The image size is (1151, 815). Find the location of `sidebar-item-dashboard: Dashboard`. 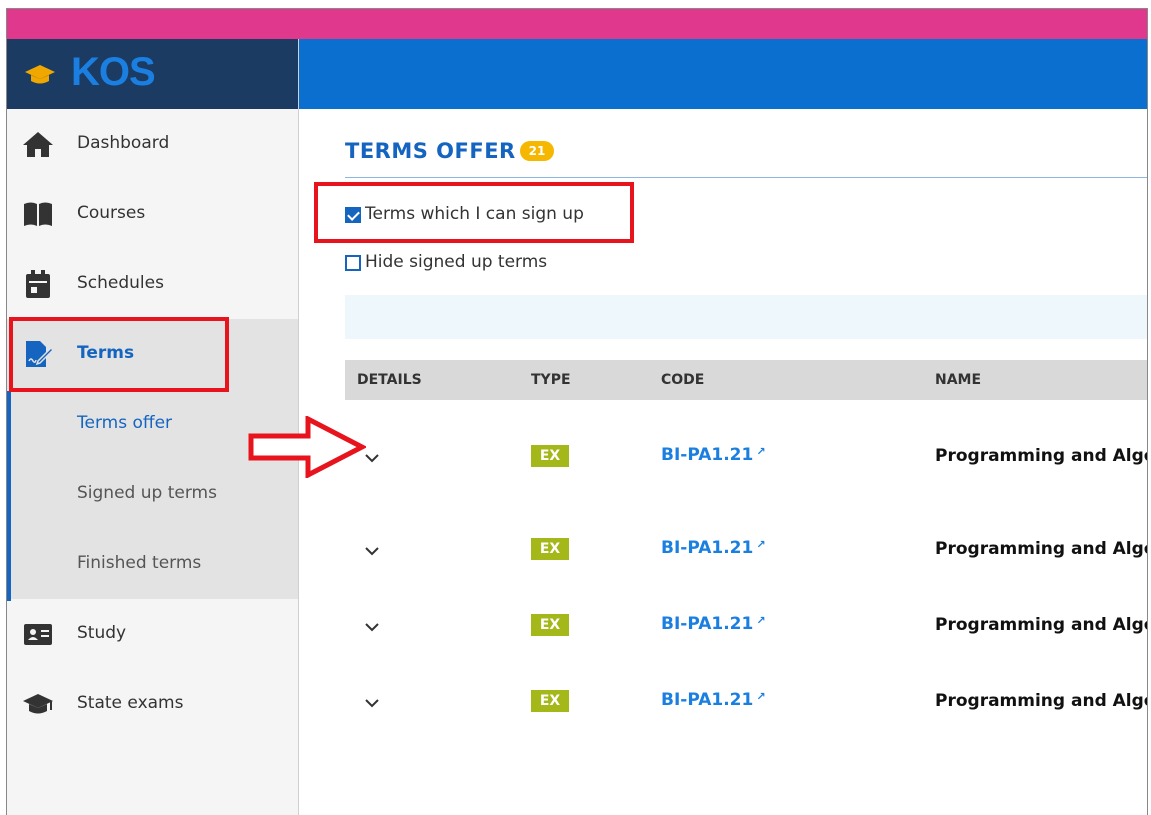

sidebar-item-dashboard: Dashboard is located at coordinates (152, 144).